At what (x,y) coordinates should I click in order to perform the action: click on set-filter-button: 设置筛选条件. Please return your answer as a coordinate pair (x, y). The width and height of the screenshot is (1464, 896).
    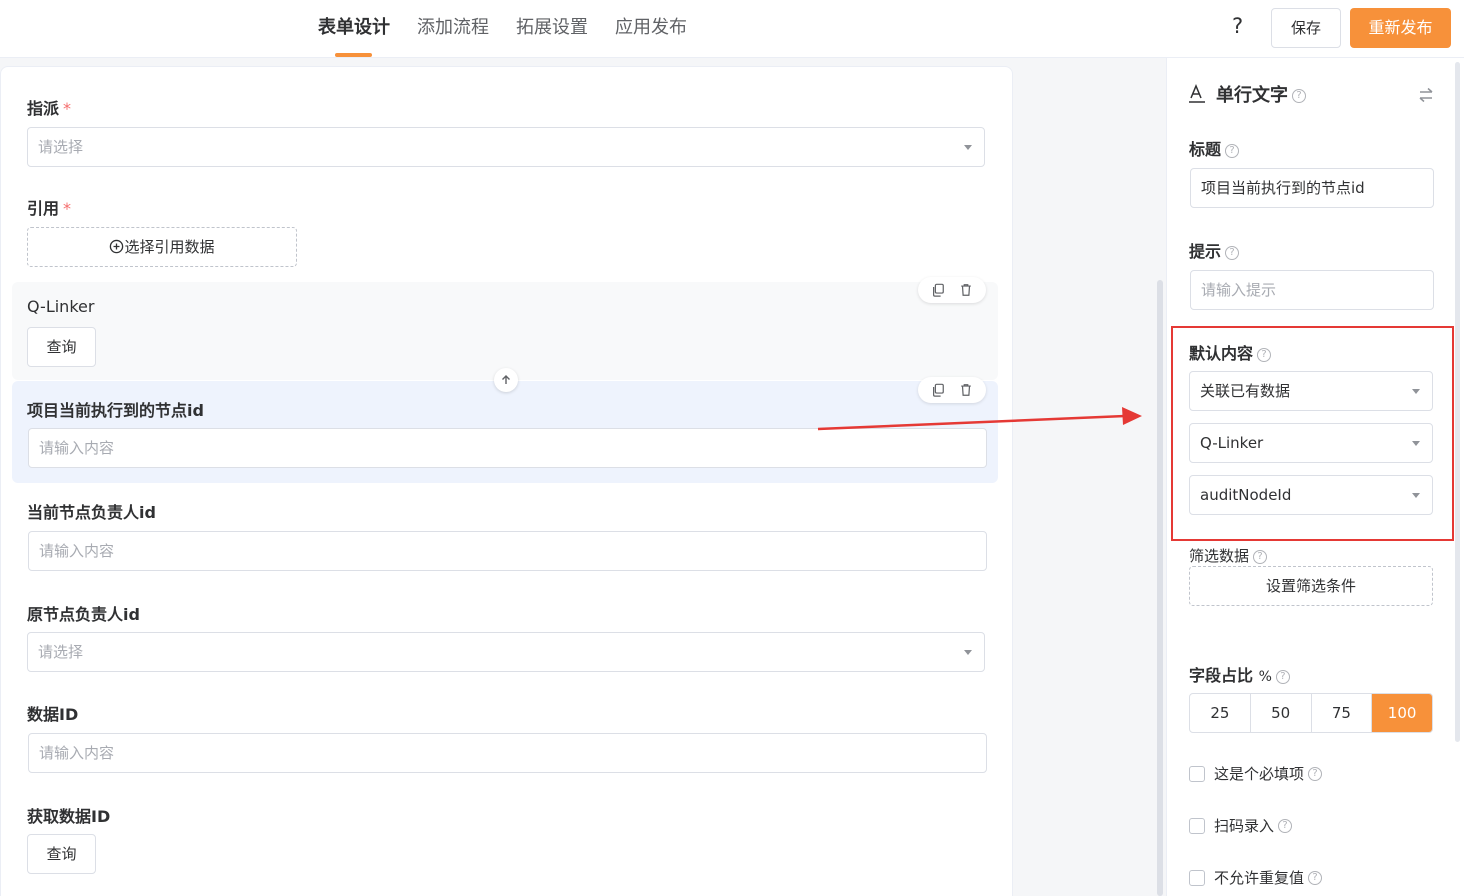
    Looking at the image, I should click on (1311, 586).